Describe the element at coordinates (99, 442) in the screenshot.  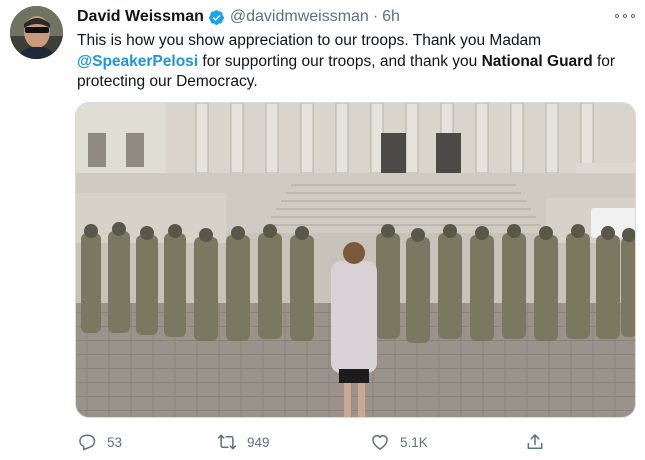
I see `reply-button: 53` at that location.